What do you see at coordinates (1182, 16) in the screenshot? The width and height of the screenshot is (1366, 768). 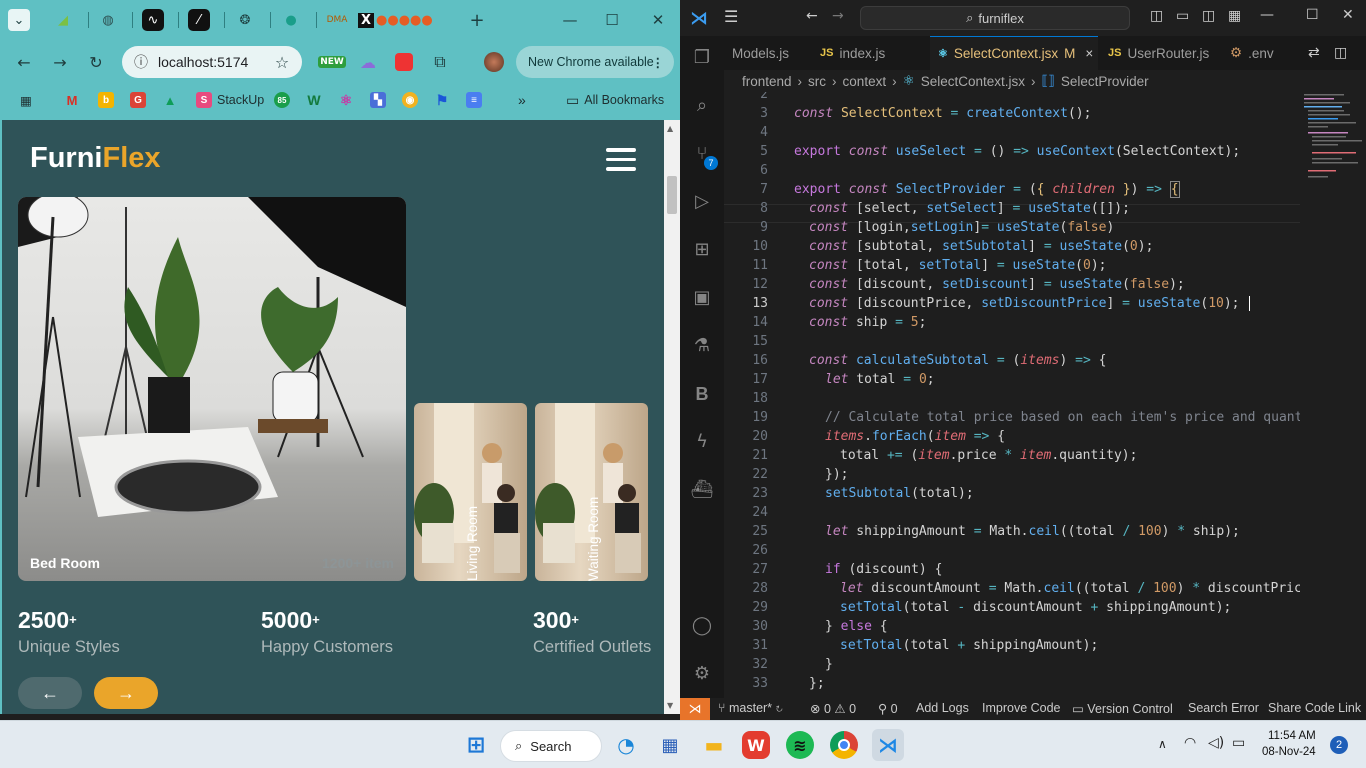 I see `toggle-panel-icon: ▭` at bounding box center [1182, 16].